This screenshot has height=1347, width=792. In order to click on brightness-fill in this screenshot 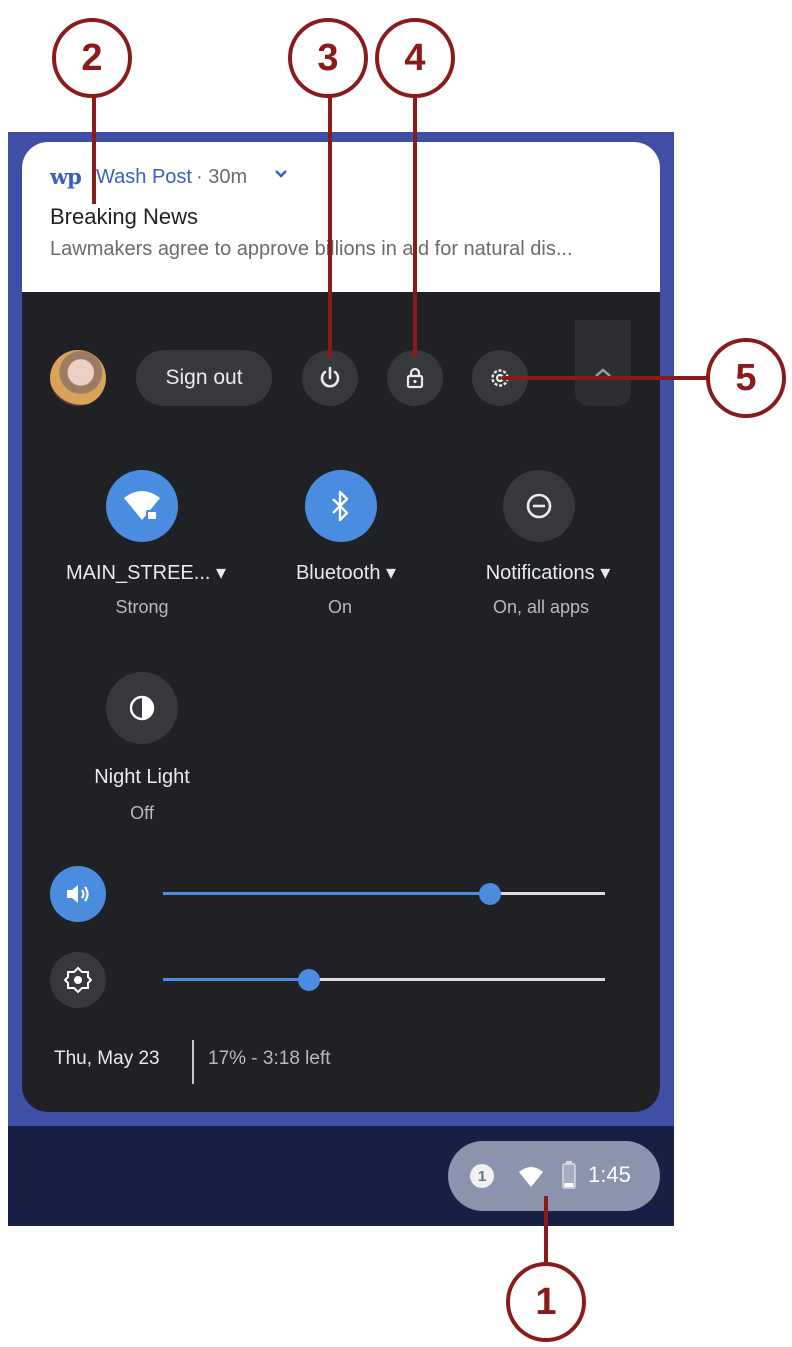, I will do `click(236, 979)`.